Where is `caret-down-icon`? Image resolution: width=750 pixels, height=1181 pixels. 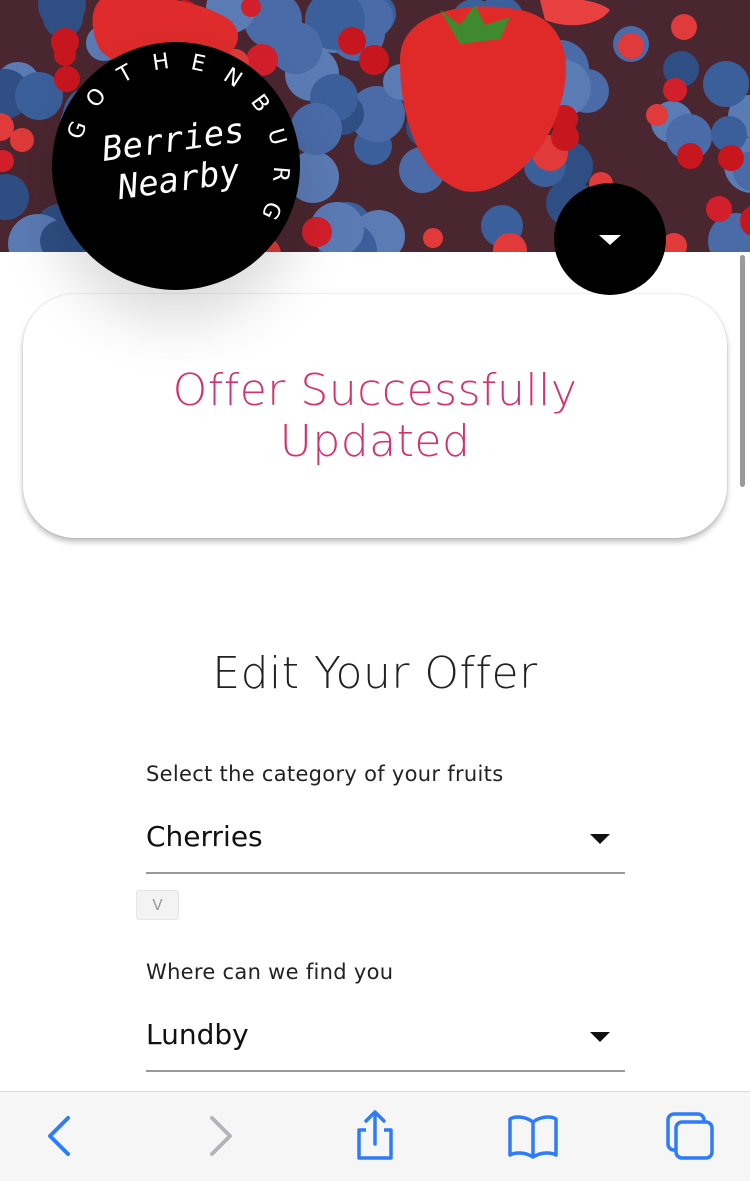 caret-down-icon is located at coordinates (610, 240).